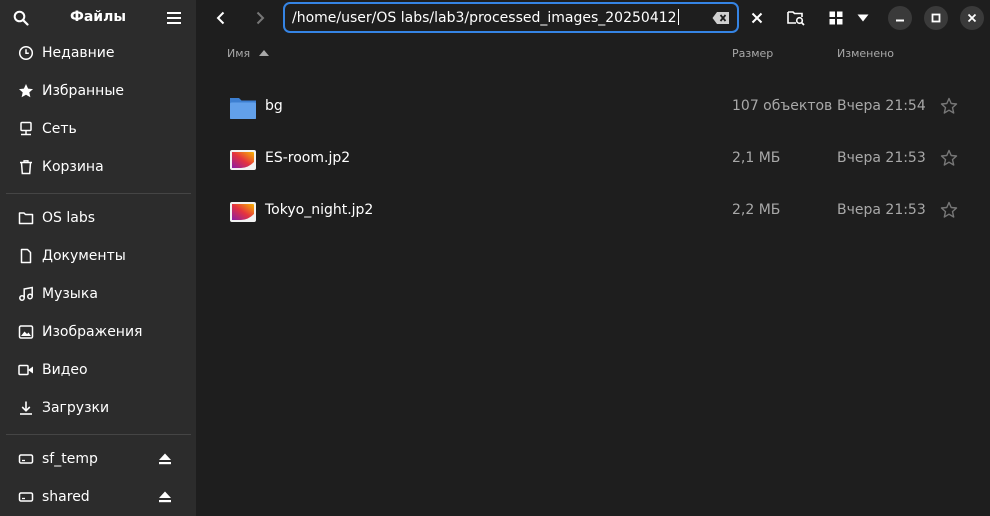 This screenshot has width=990, height=516. What do you see at coordinates (73, 167) in the screenshot?
I see `sidebar-item-label: Корзина` at bounding box center [73, 167].